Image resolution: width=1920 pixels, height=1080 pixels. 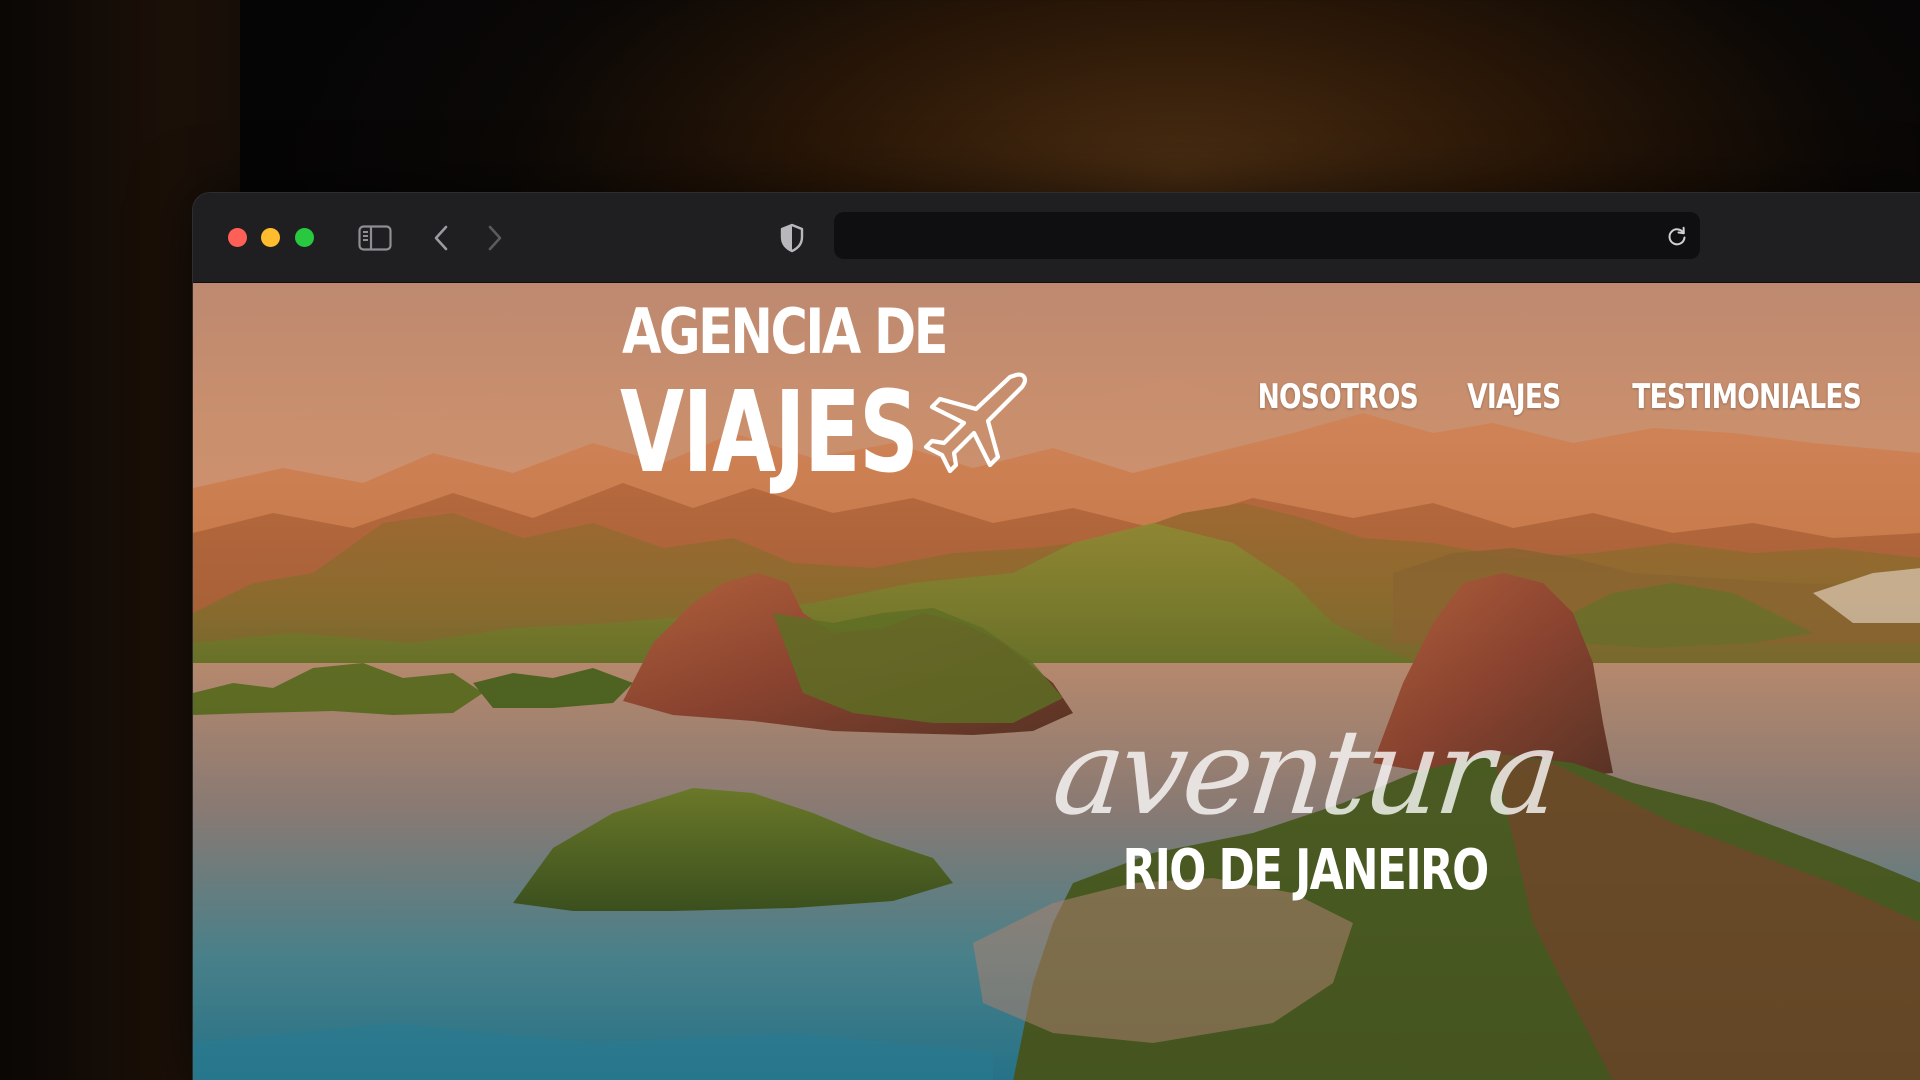 I want to click on browser-toolbar, so click(x=1056, y=238).